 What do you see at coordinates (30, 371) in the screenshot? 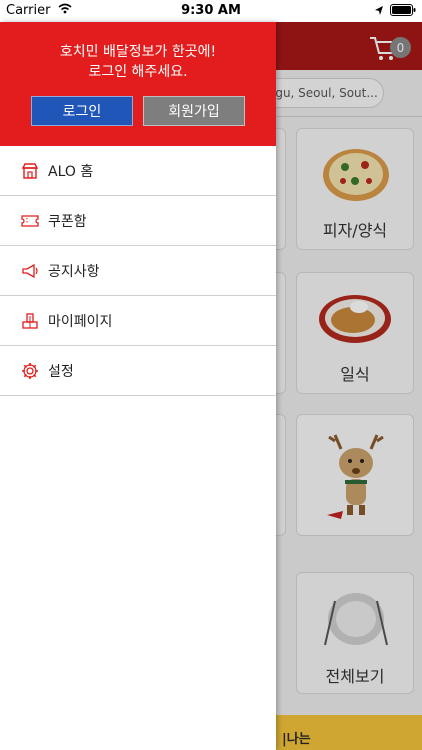
I see `gear-icon` at bounding box center [30, 371].